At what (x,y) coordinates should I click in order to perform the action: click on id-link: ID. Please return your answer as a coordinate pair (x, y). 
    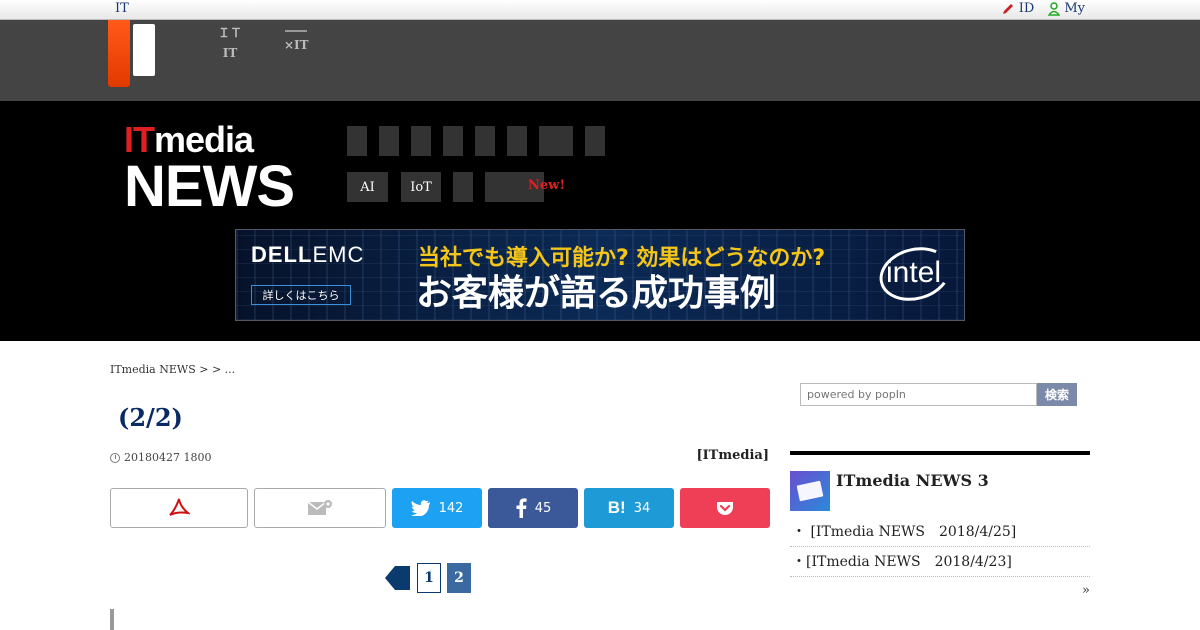
    Looking at the image, I should click on (1018, 8).